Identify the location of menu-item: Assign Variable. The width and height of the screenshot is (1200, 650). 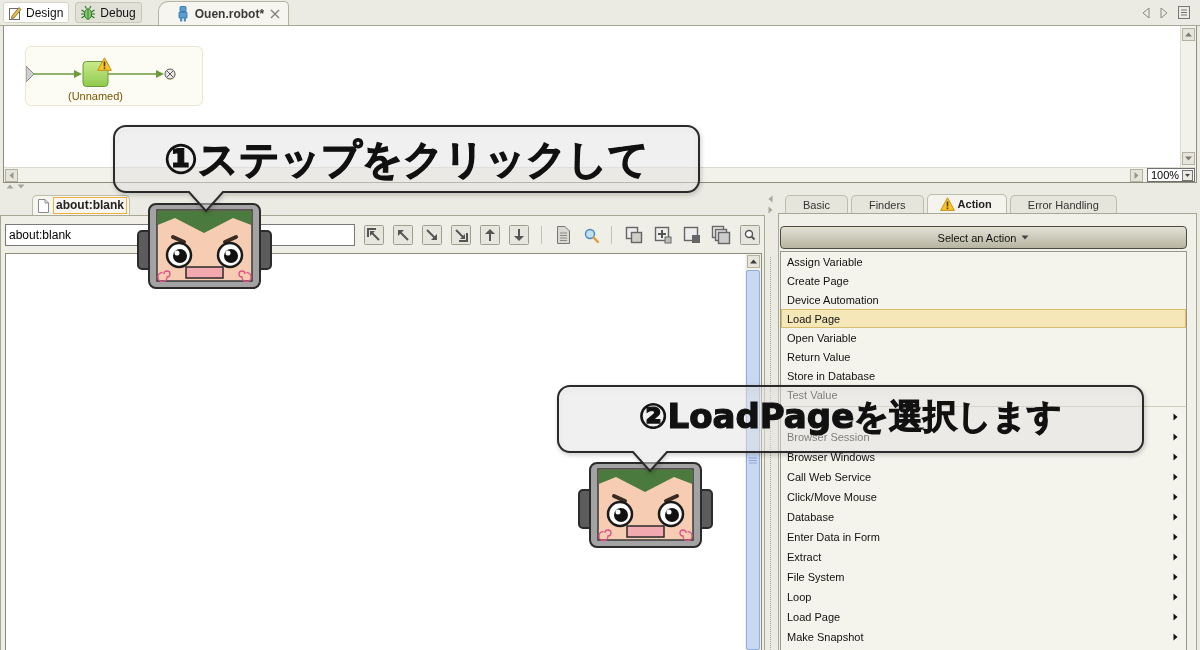
(983, 261).